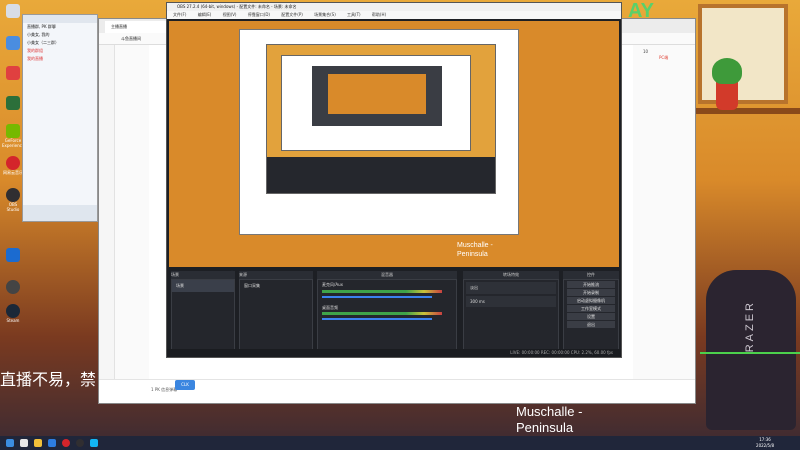 This screenshot has width=800, height=450. What do you see at coordinates (13, 207) in the screenshot?
I see `desktop-icon-label: OBS Studio` at bounding box center [13, 207].